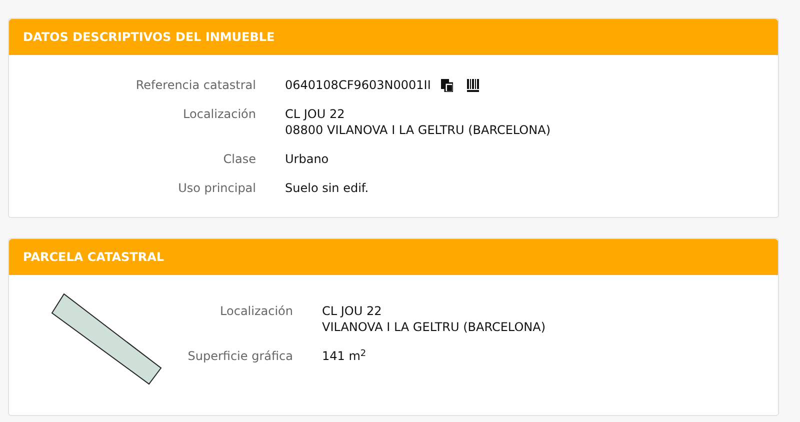 Image resolution: width=800 pixels, height=422 pixels. I want to click on field-label: Uso principal, so click(217, 188).